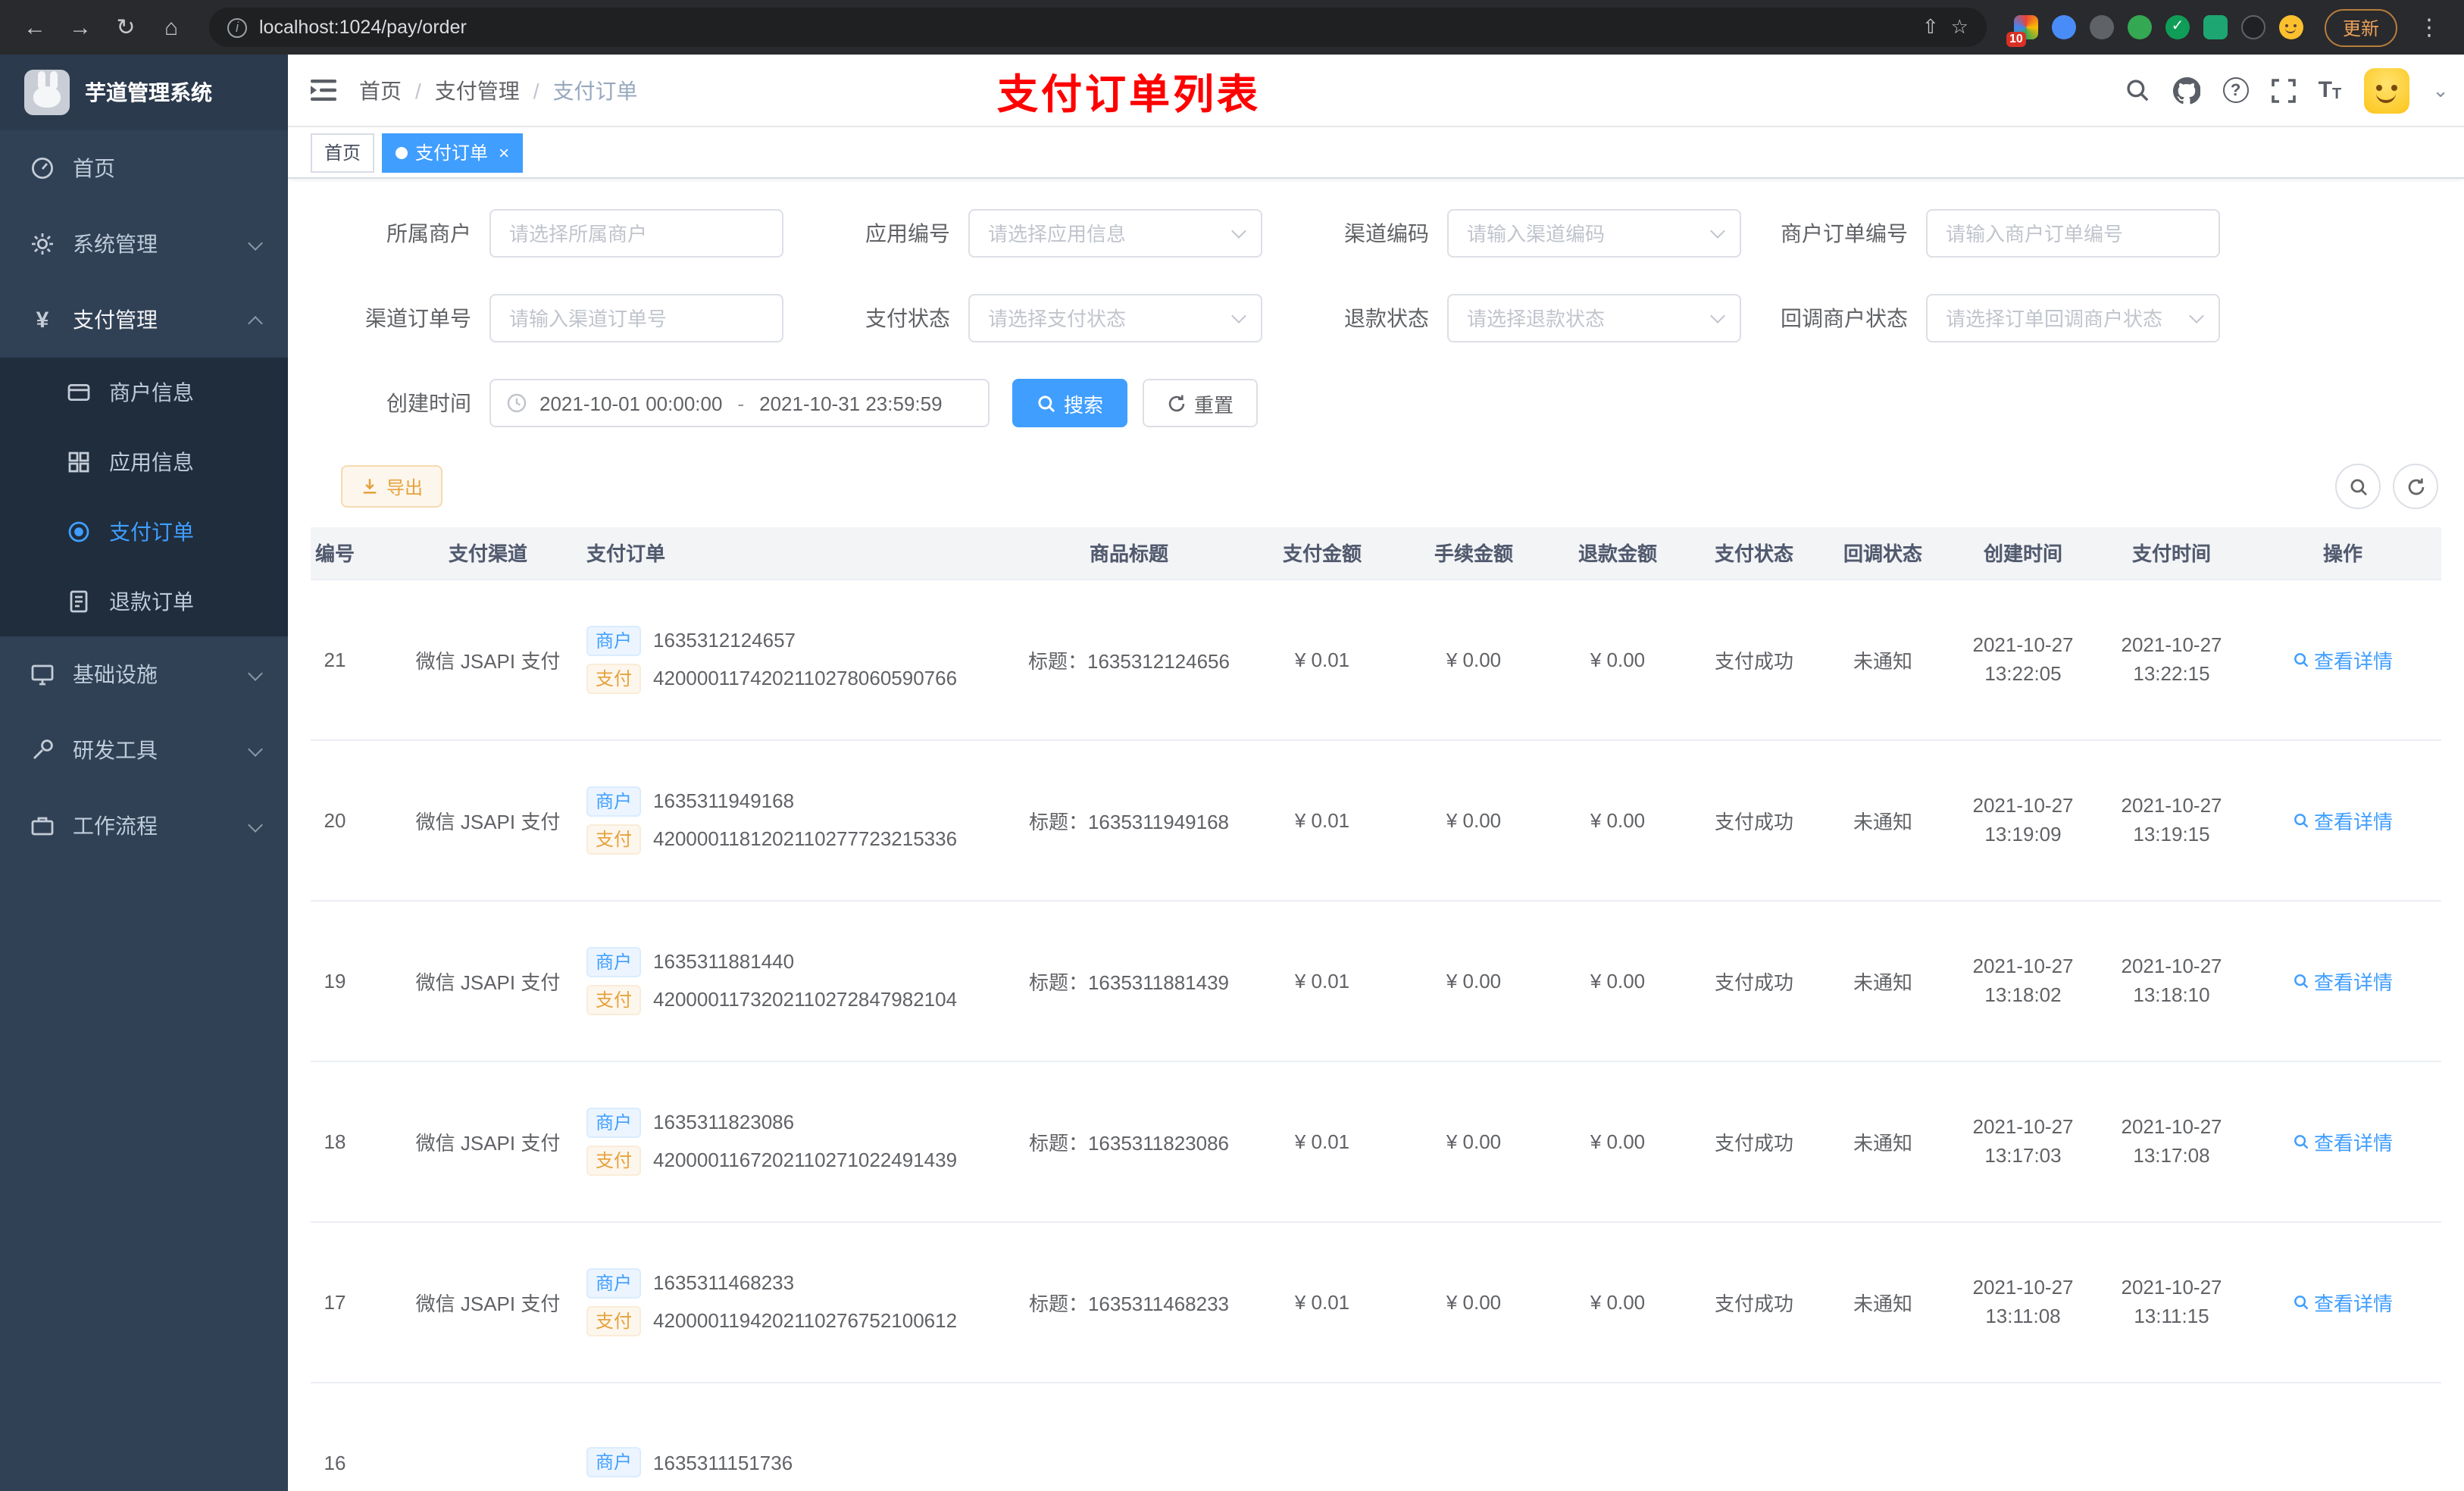 This screenshot has width=2464, height=1491. I want to click on date-end: 2021-10-31 23:59:59, so click(850, 403).